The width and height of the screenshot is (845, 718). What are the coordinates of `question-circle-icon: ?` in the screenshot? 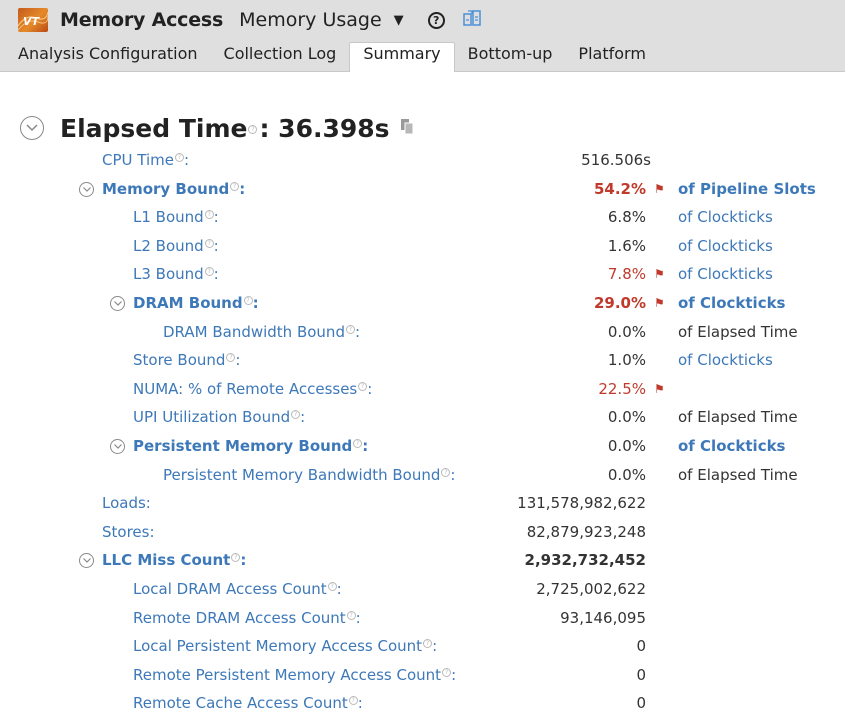 It's located at (436, 20).